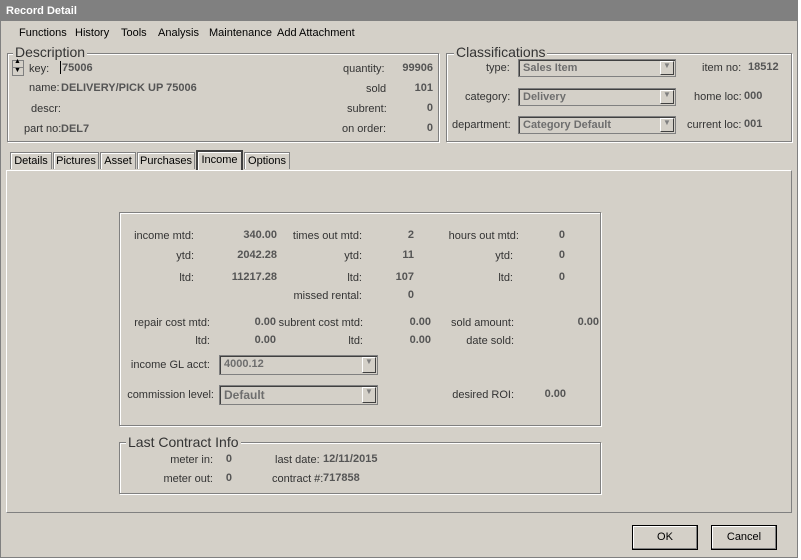 Image resolution: width=801 pixels, height=560 pixels. I want to click on hours-out-ytd-value: 0, so click(561, 255).